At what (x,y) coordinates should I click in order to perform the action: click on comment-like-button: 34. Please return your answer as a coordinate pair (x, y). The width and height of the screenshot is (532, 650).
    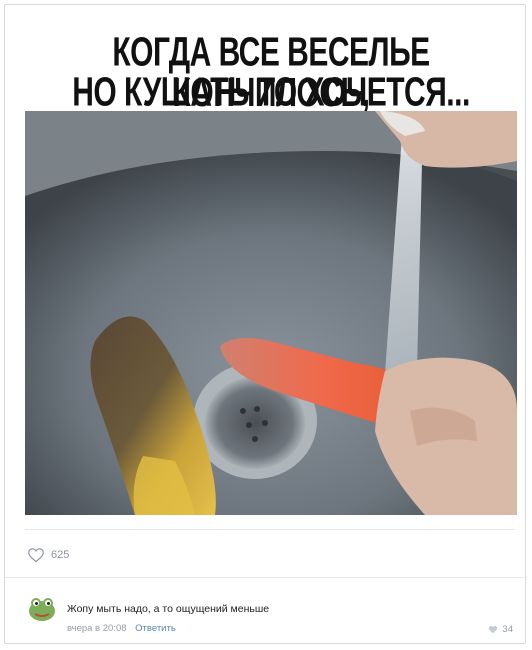
    Looking at the image, I should click on (500, 629).